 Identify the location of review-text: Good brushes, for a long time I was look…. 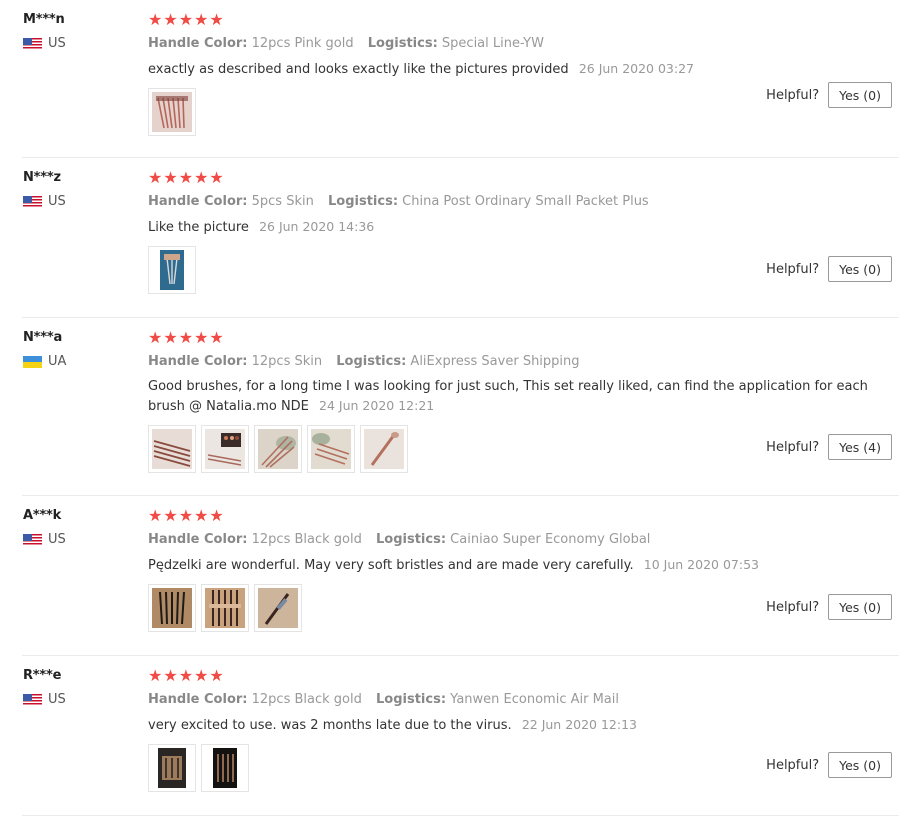
(518, 396).